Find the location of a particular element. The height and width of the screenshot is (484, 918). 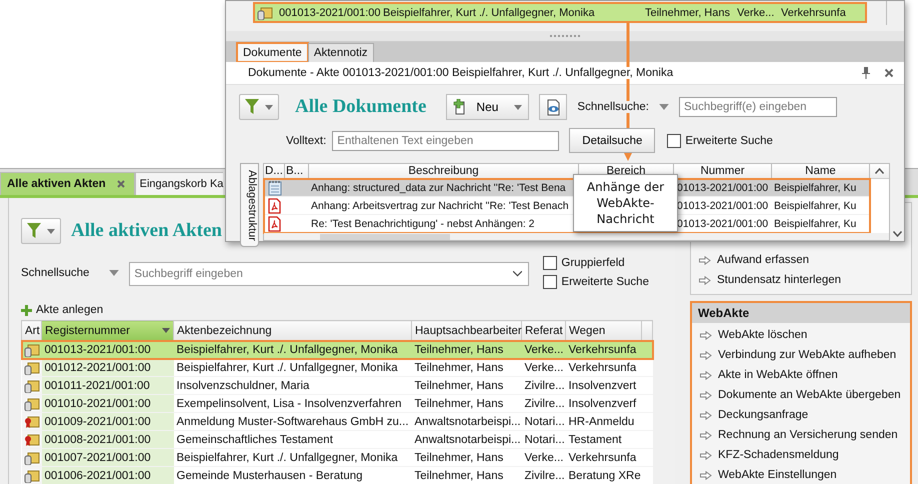

scrollbar-thumb is located at coordinates (385, 237).